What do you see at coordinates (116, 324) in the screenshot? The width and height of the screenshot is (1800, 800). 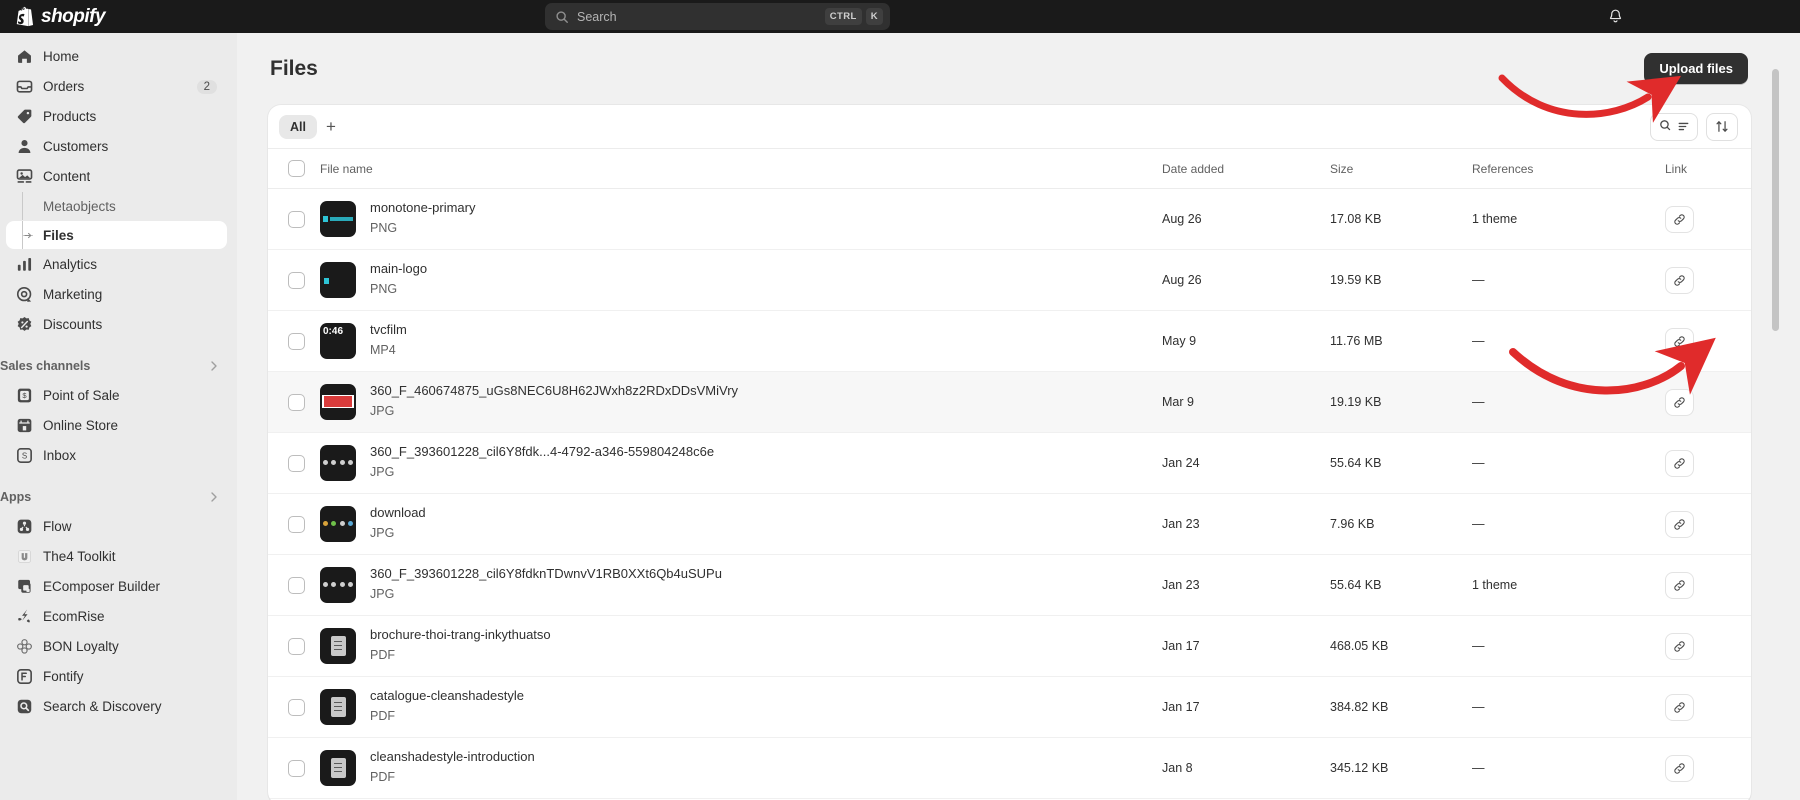 I see `sidebar-item-discounts: Discounts` at bounding box center [116, 324].